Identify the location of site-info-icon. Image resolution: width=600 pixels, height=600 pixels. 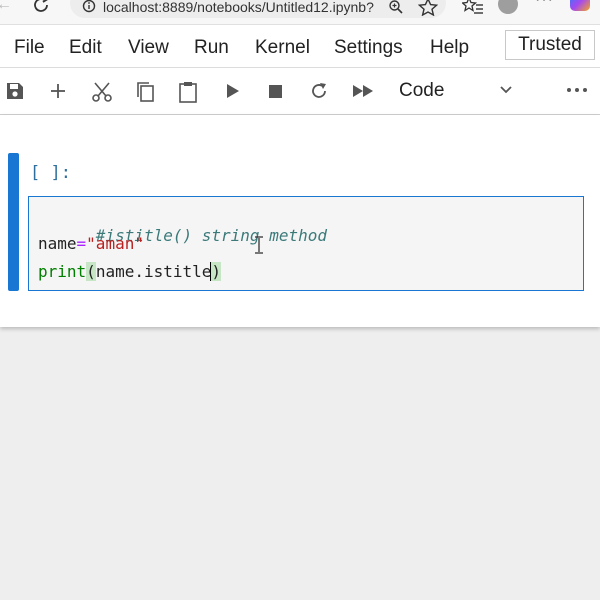
(89, 9).